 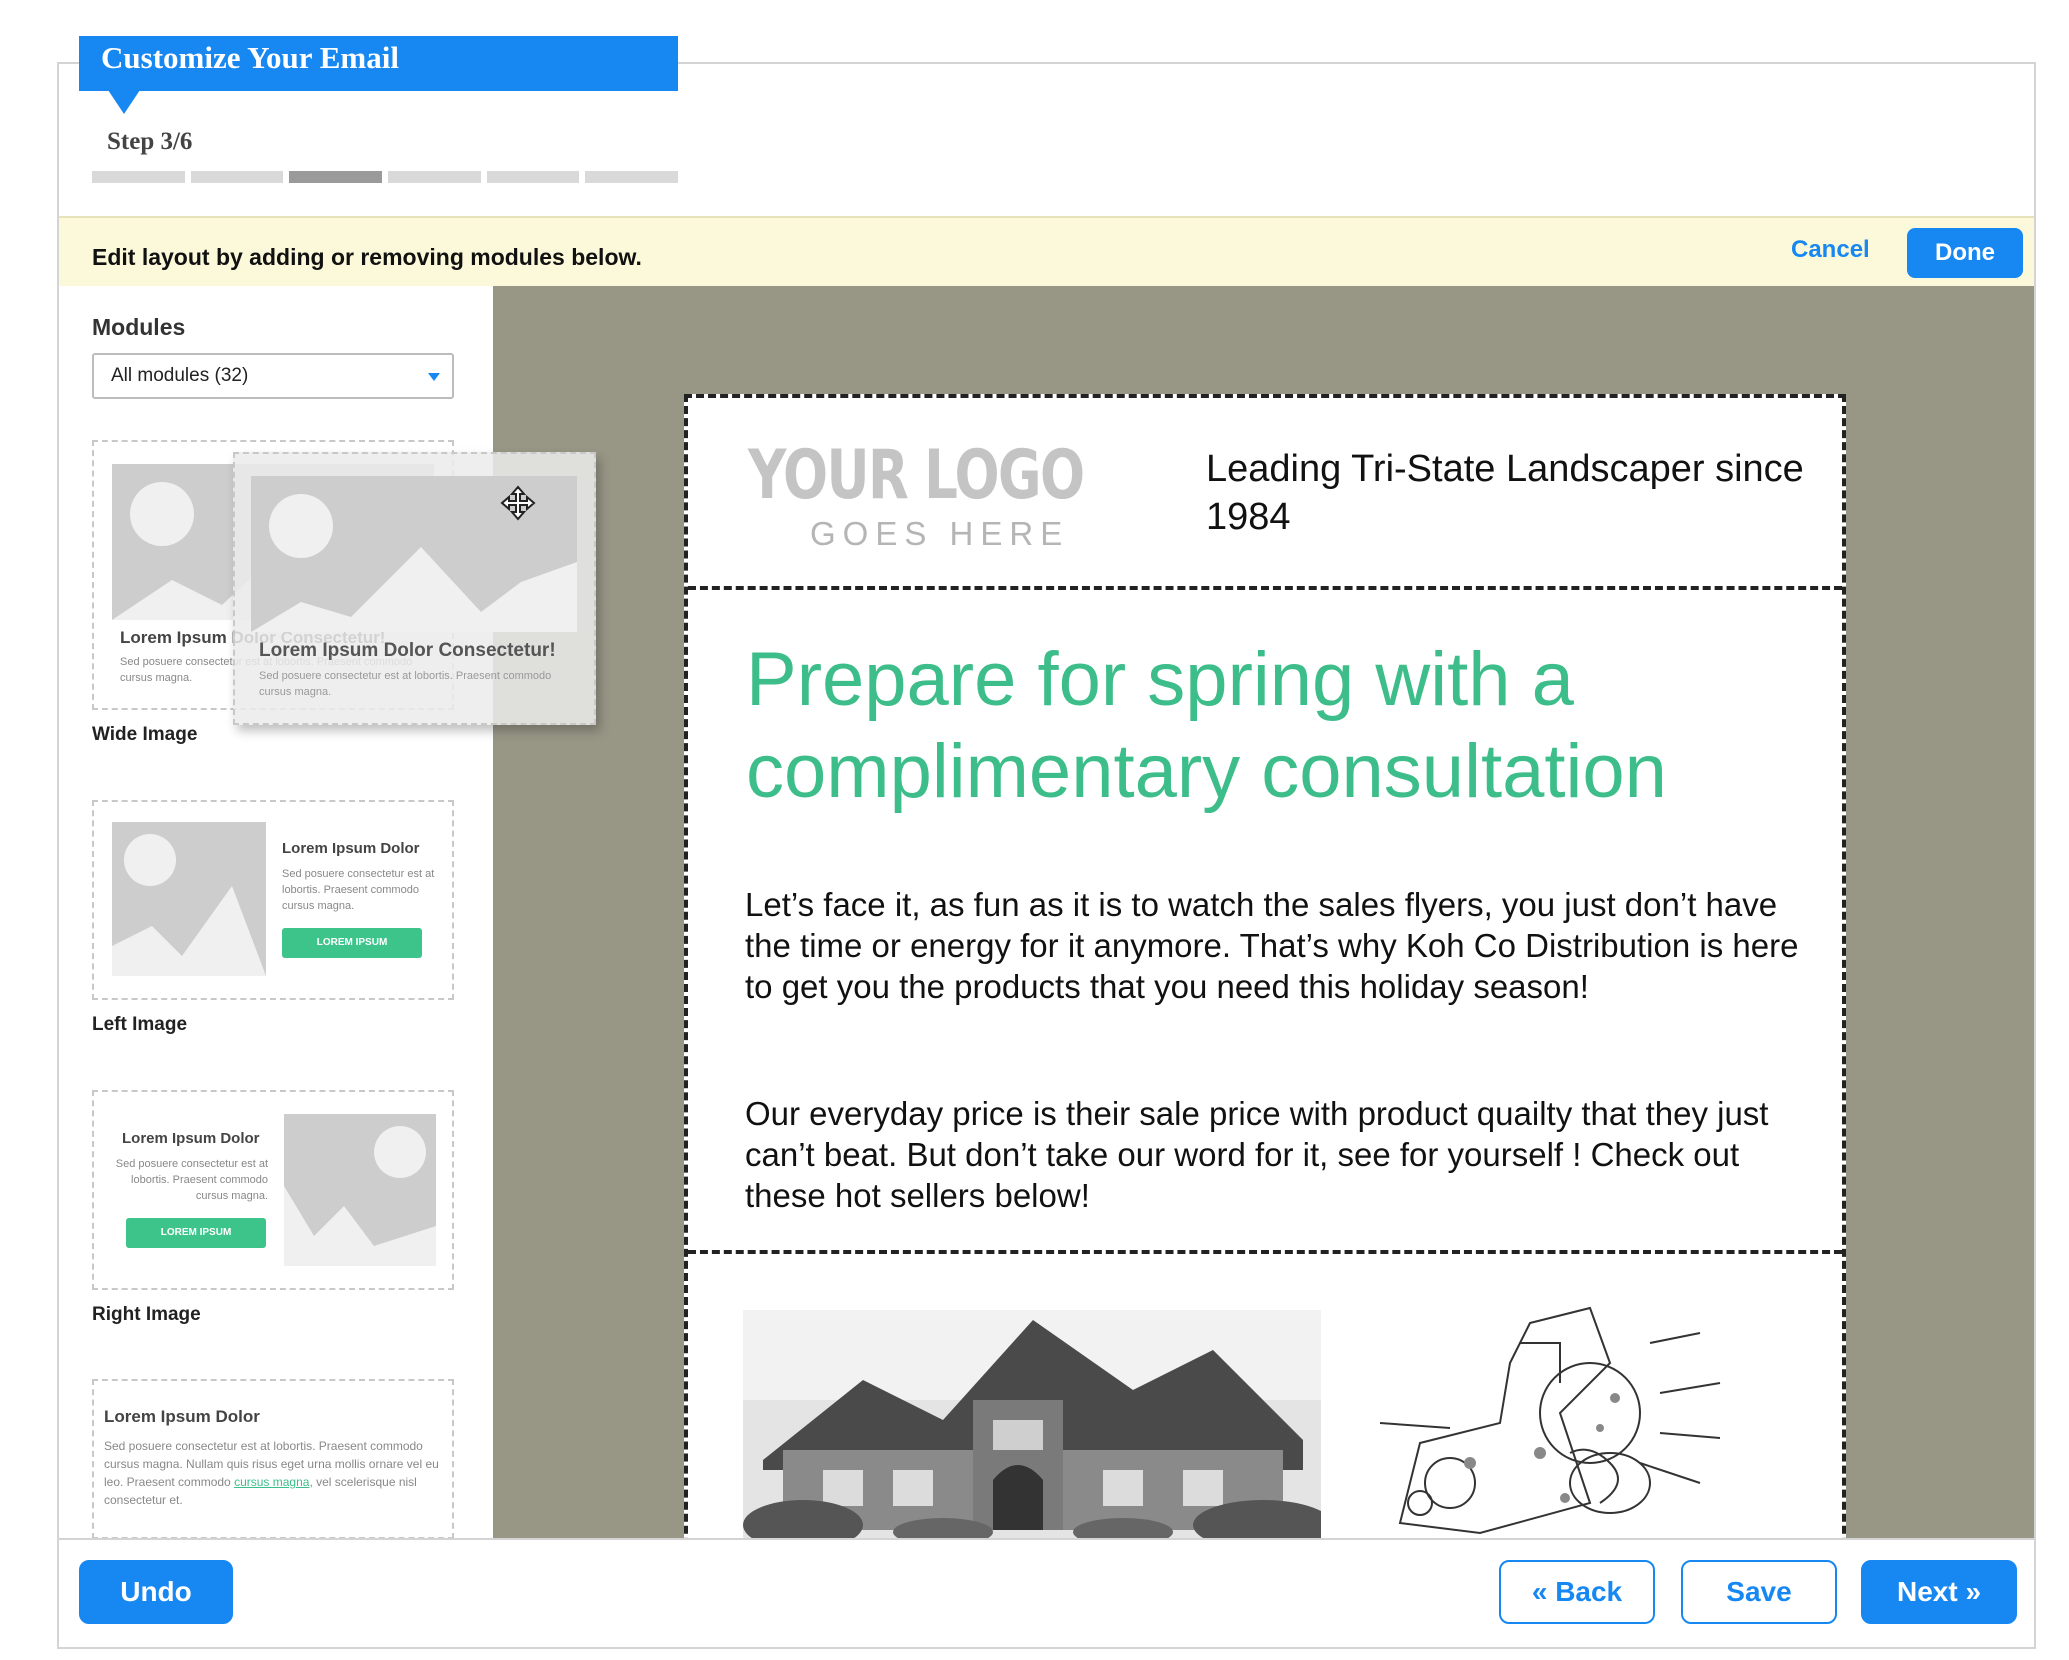 I want to click on next-button: Next », so click(x=1939, y=1592).